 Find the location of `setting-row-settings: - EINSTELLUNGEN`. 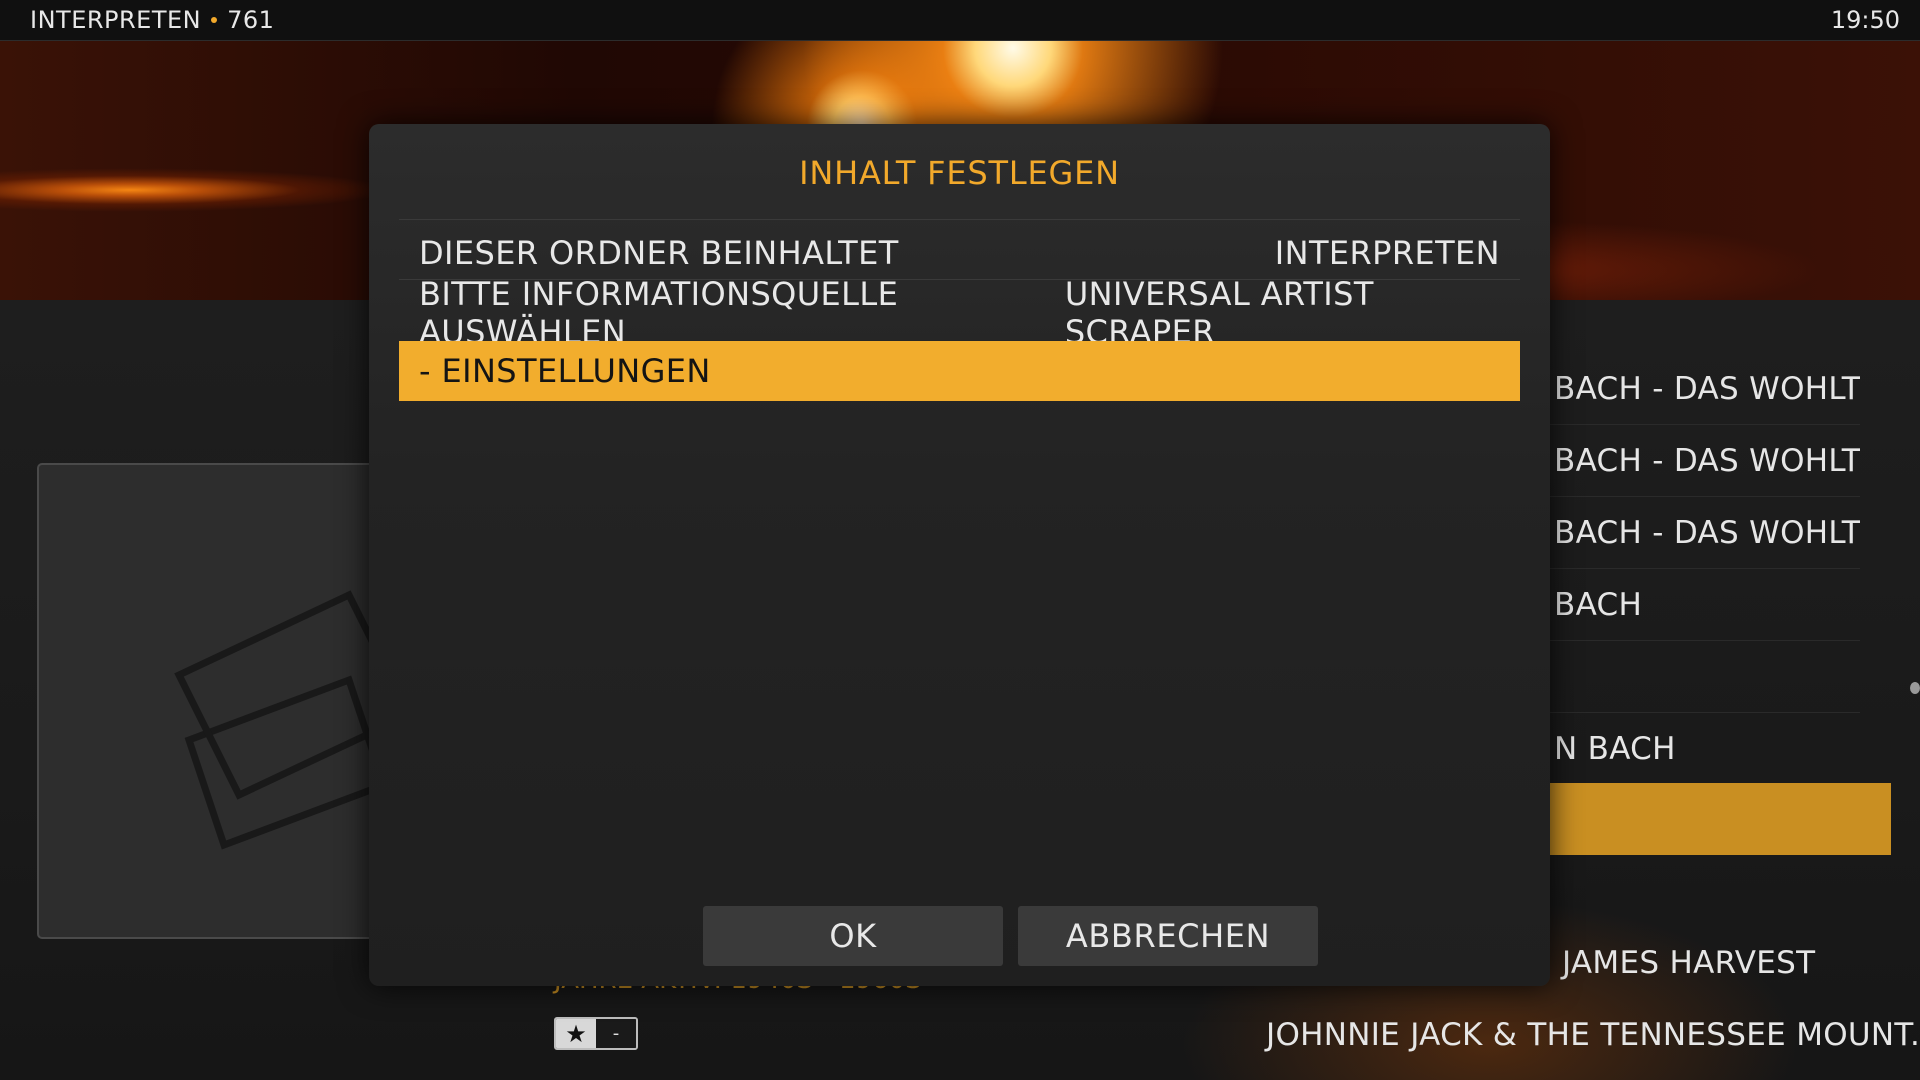

setting-row-settings: - EINSTELLUNGEN is located at coordinates (959, 371).